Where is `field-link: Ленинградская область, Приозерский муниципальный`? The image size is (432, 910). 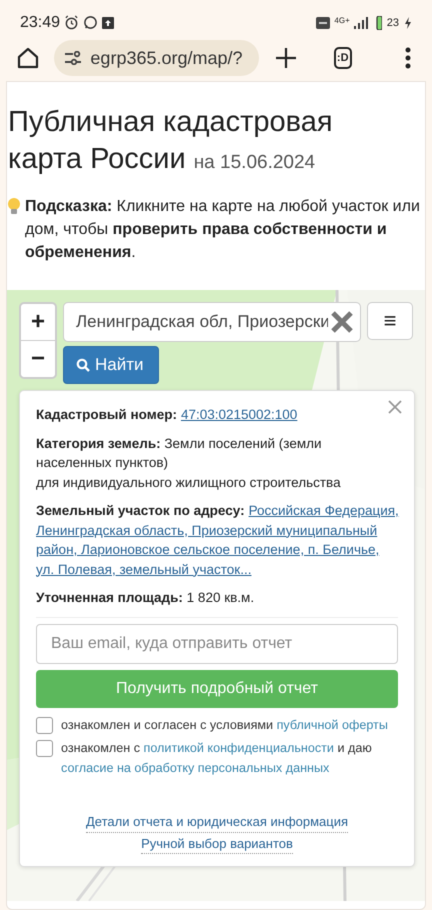
field-link: Ленинградская область, Приозерский муниципальный is located at coordinates (207, 530).